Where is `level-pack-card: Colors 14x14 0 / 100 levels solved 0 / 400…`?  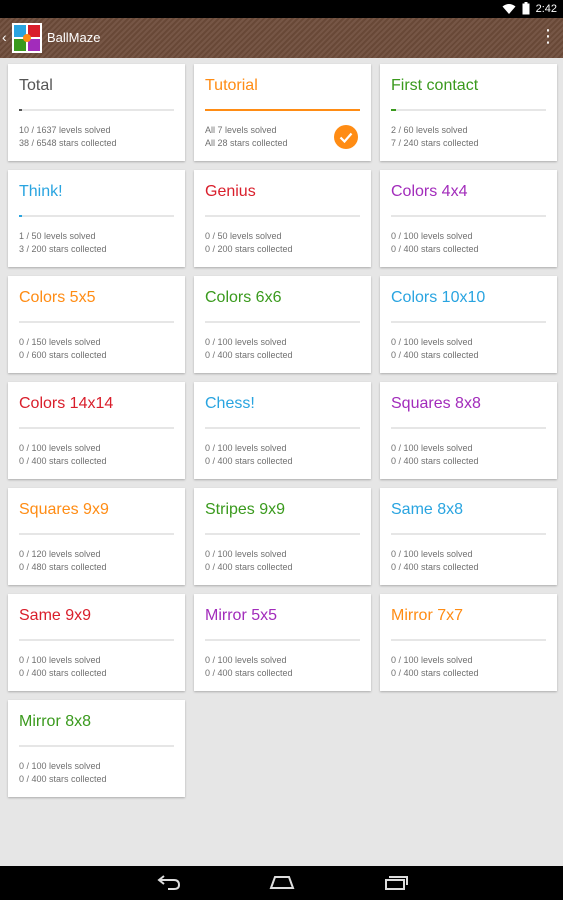 level-pack-card: Colors 14x14 0 / 100 levels solved 0 / 400… is located at coordinates (96, 430).